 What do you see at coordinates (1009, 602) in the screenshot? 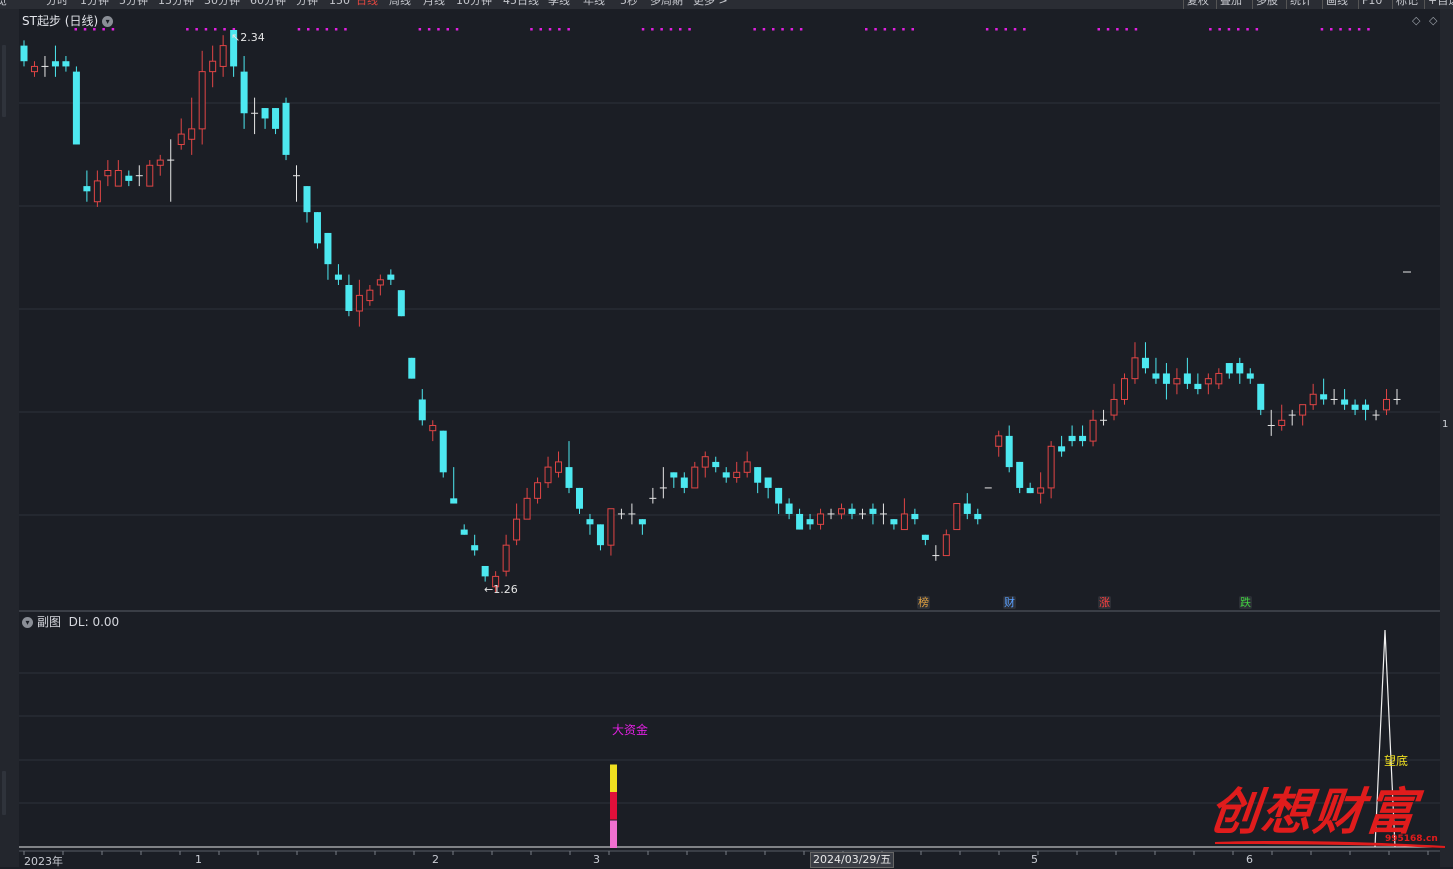
I see `marker-cai: 财` at bounding box center [1009, 602].